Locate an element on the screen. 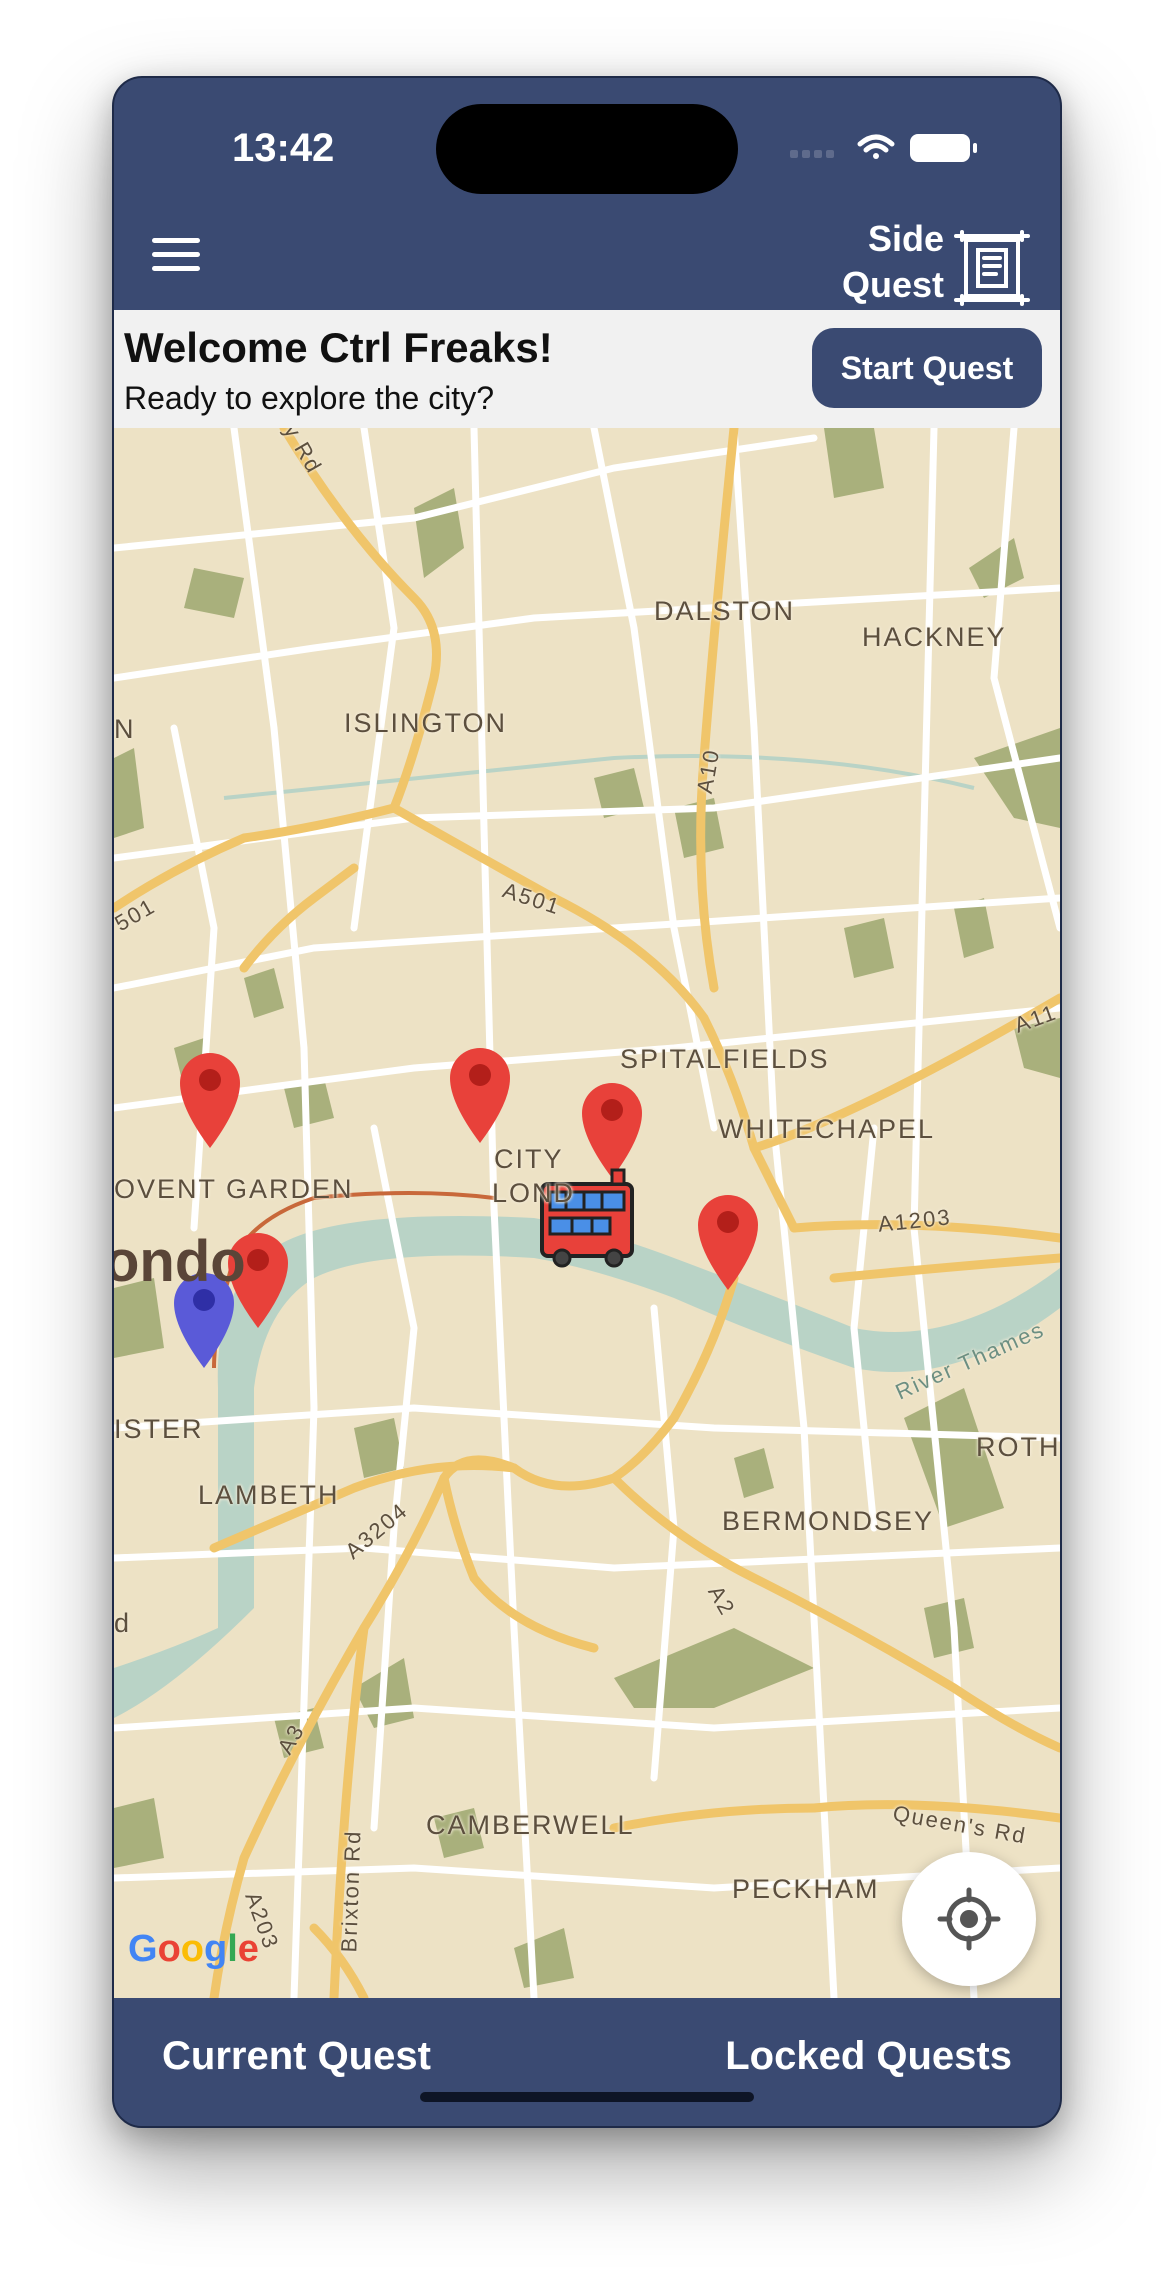 The image size is (1172, 2274). status-icons is located at coordinates (883, 148).